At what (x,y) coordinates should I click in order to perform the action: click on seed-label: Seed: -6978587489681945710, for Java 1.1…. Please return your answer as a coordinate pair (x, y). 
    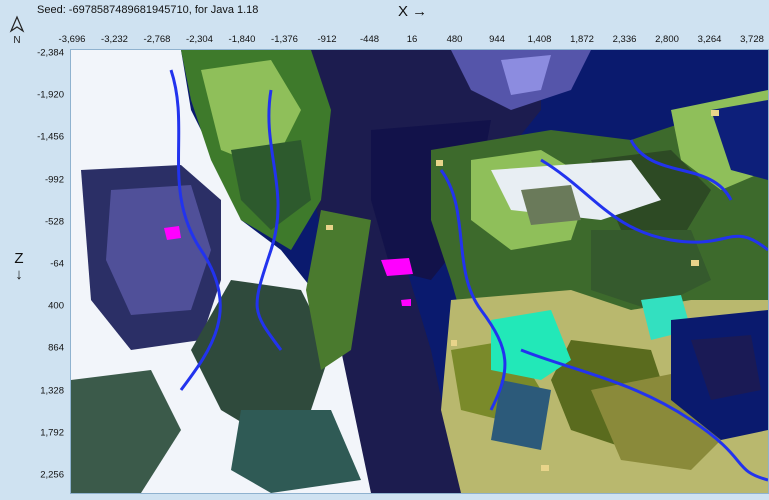
    Looking at the image, I should click on (148, 10).